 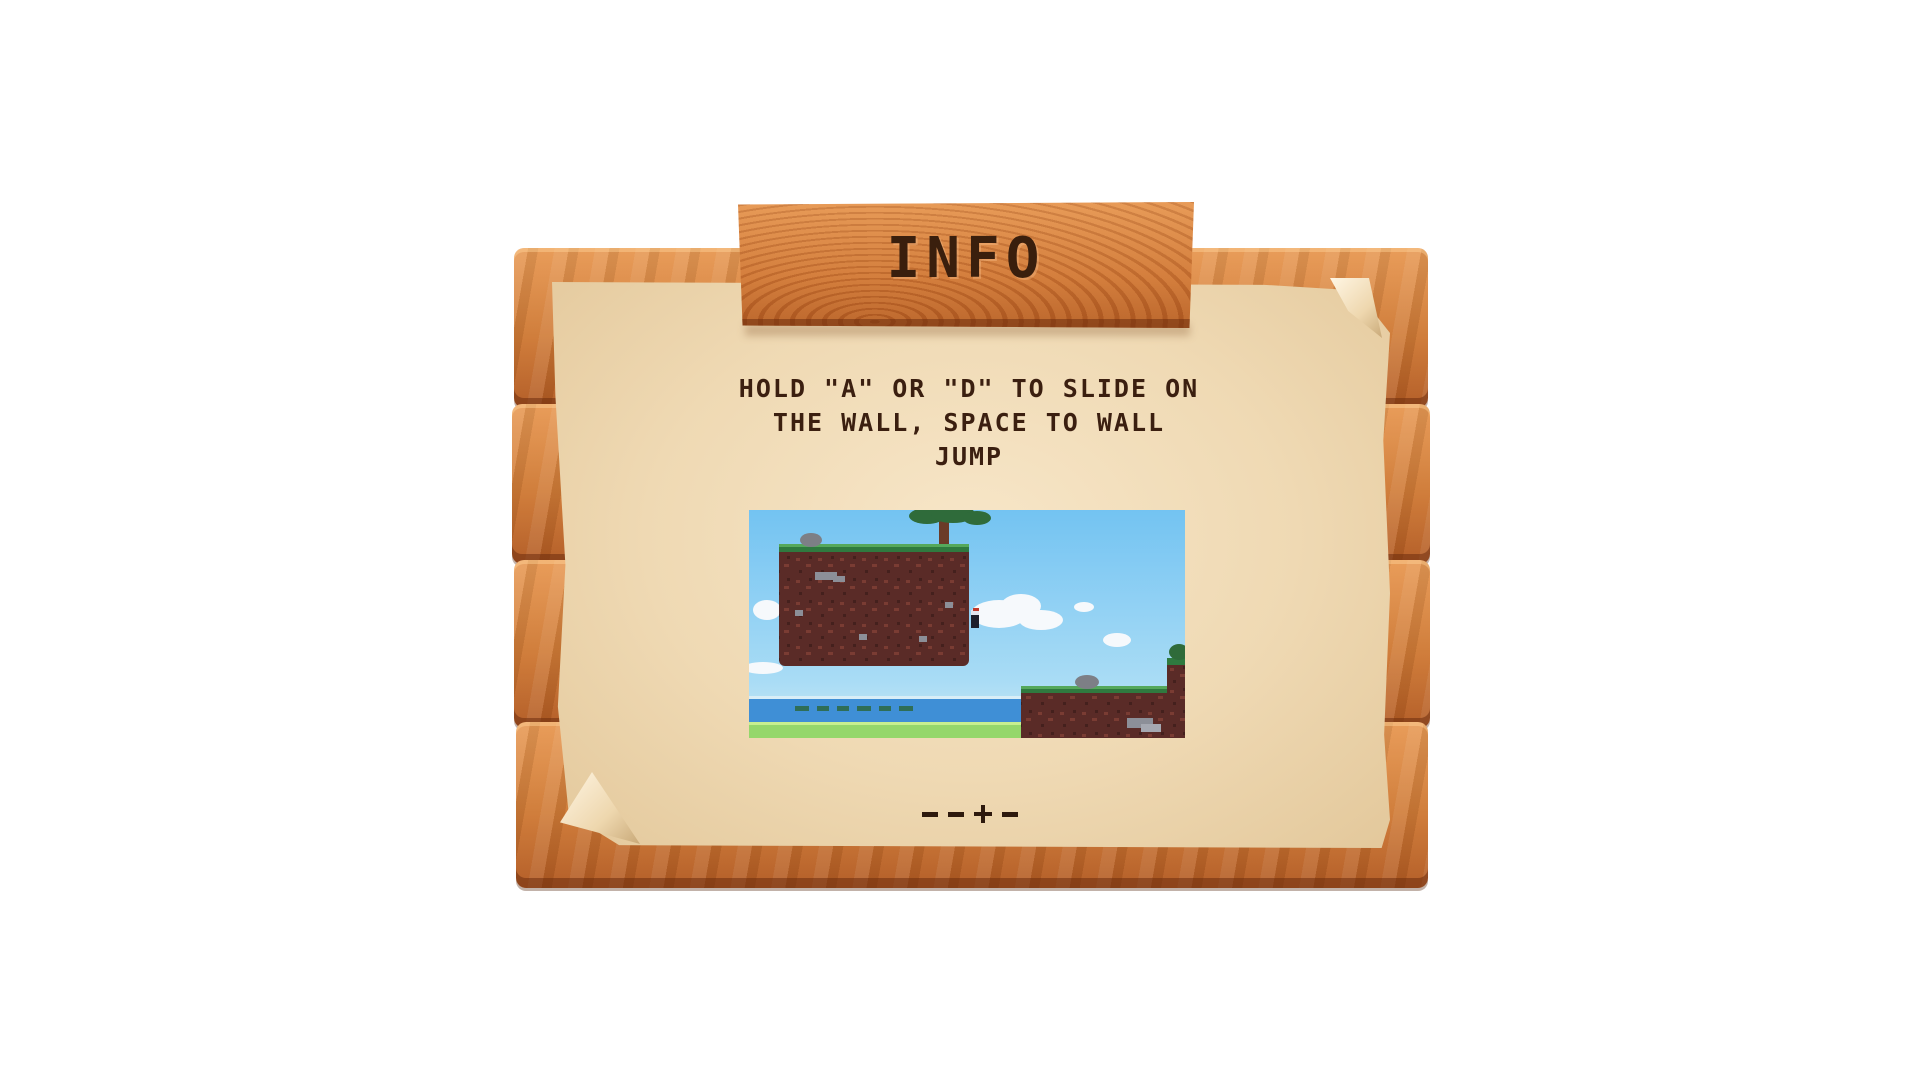 What do you see at coordinates (966, 258) in the screenshot?
I see `dialog-title: INFO` at bounding box center [966, 258].